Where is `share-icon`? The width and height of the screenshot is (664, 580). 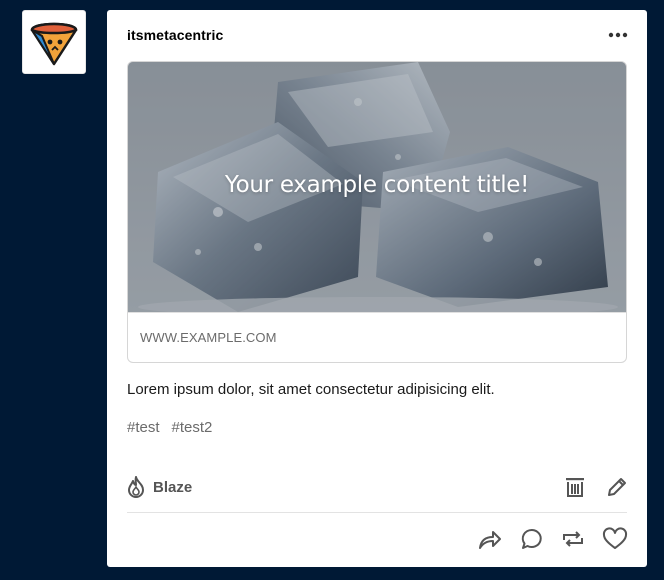 share-icon is located at coordinates (490, 540).